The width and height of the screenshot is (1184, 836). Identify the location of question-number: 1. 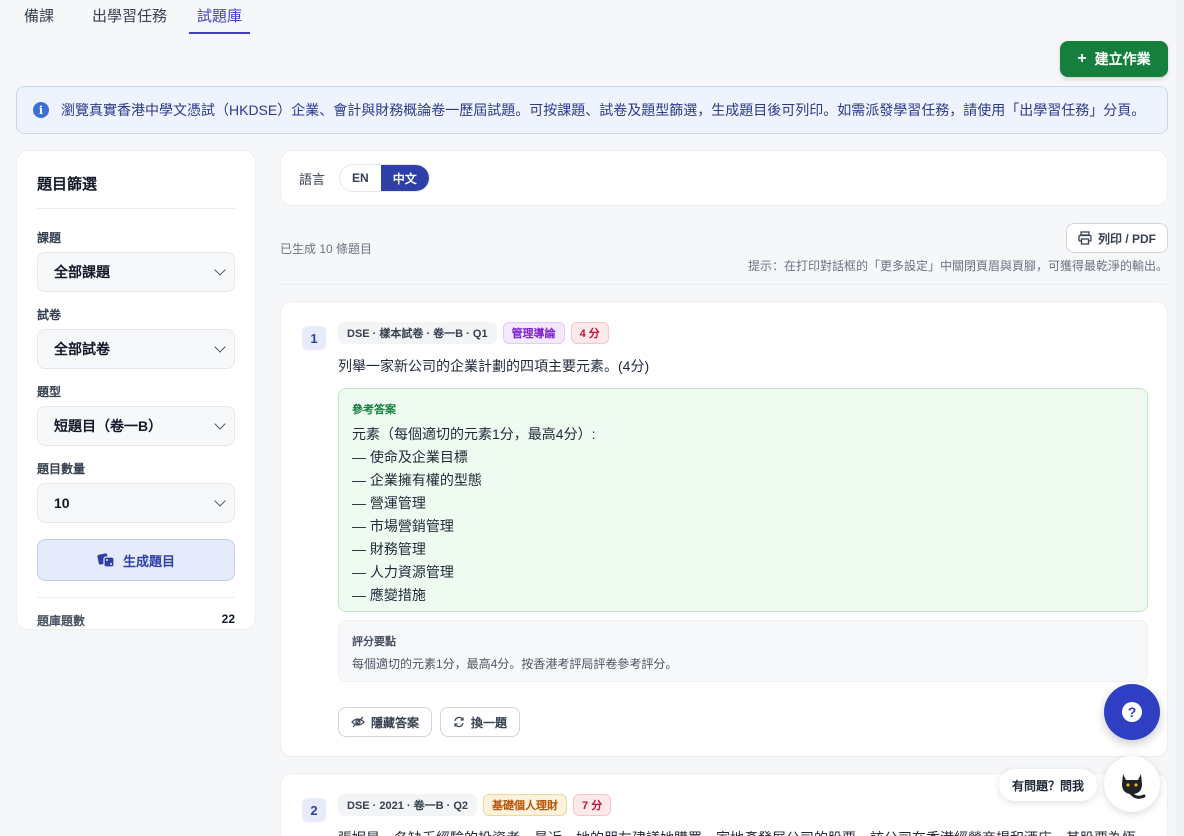
(314, 338).